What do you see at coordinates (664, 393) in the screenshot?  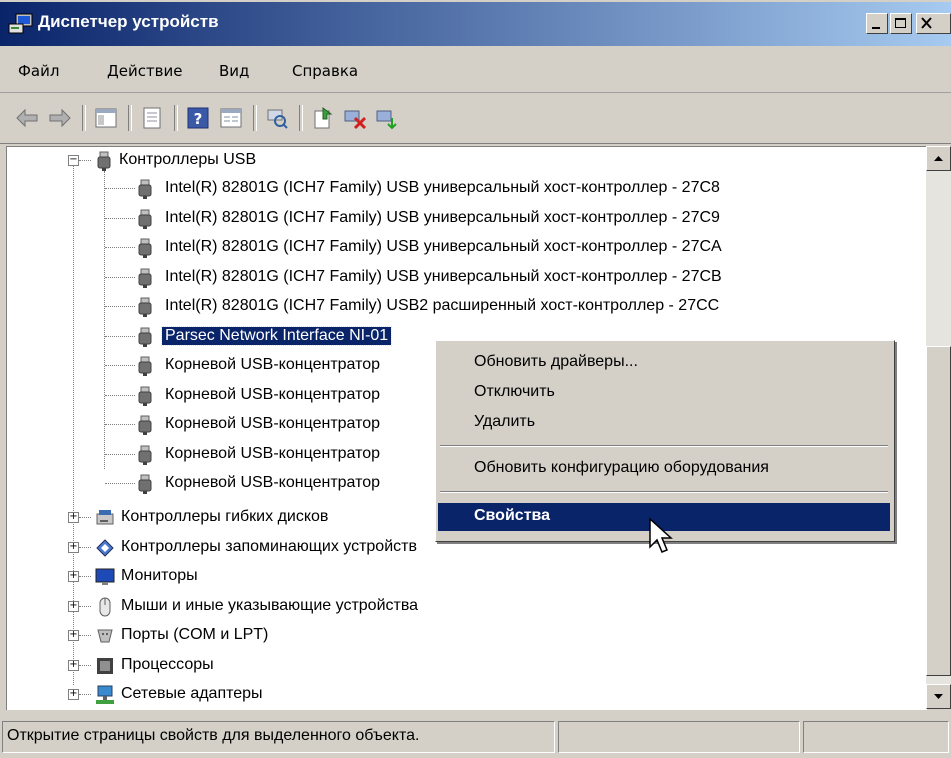 I see `ctx-disable: Отключить` at bounding box center [664, 393].